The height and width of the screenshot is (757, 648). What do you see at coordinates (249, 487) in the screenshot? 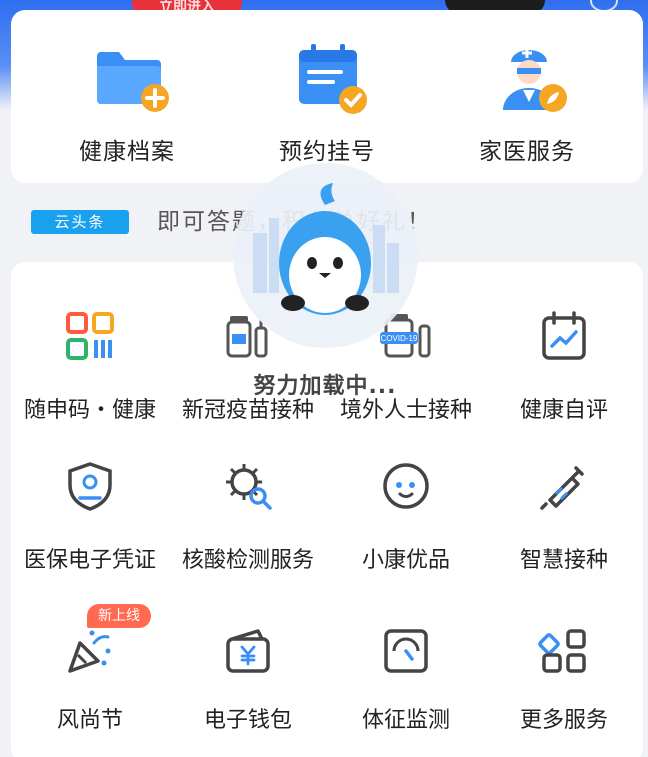
I see `virus-search-icon` at bounding box center [249, 487].